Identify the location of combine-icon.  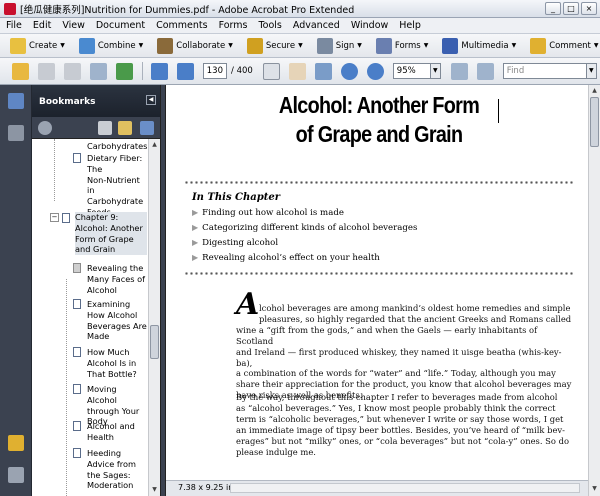
(86, 45).